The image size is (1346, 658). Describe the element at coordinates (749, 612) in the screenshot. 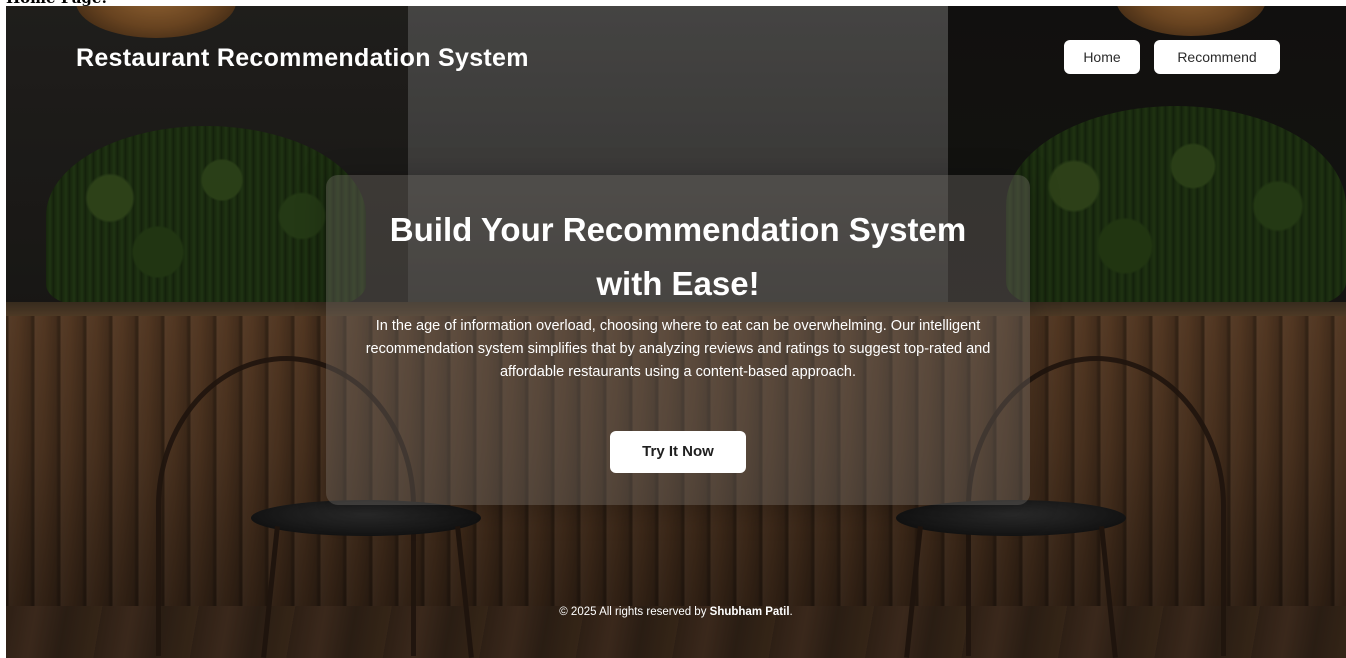

I see `footer-author: Shubham Patil` at that location.